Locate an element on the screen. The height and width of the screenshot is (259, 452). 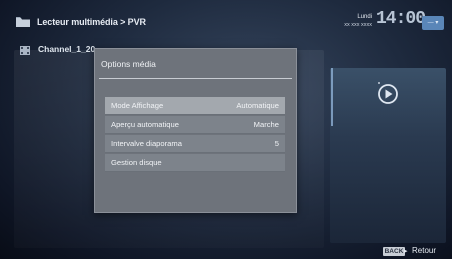
preview-scrollbar is located at coordinates (332, 97).